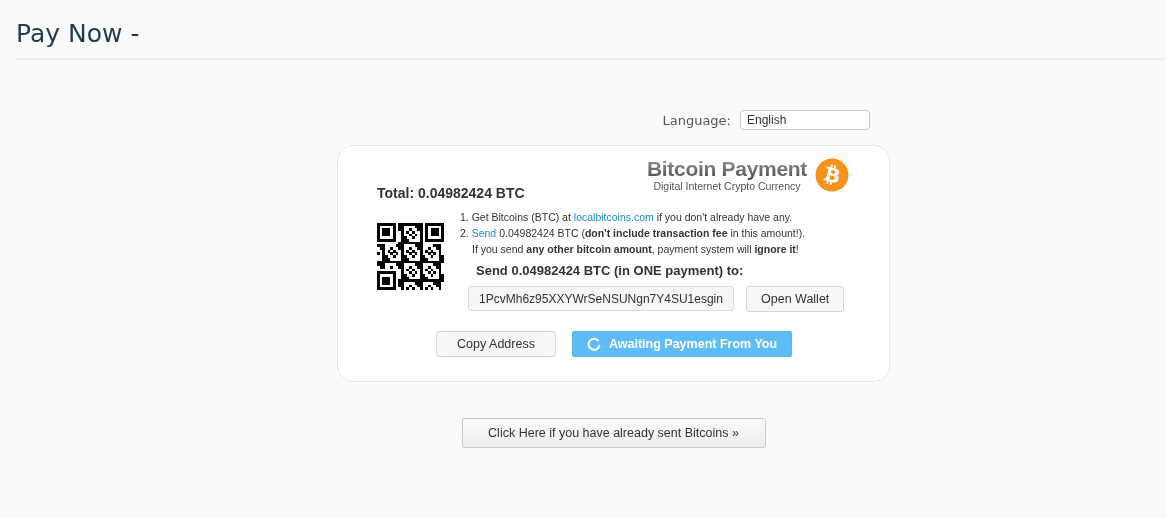 Image resolution: width=1166 pixels, height=518 pixels. Describe the element at coordinates (726, 169) in the screenshot. I see `logo-title: Bitcoin Payment` at that location.